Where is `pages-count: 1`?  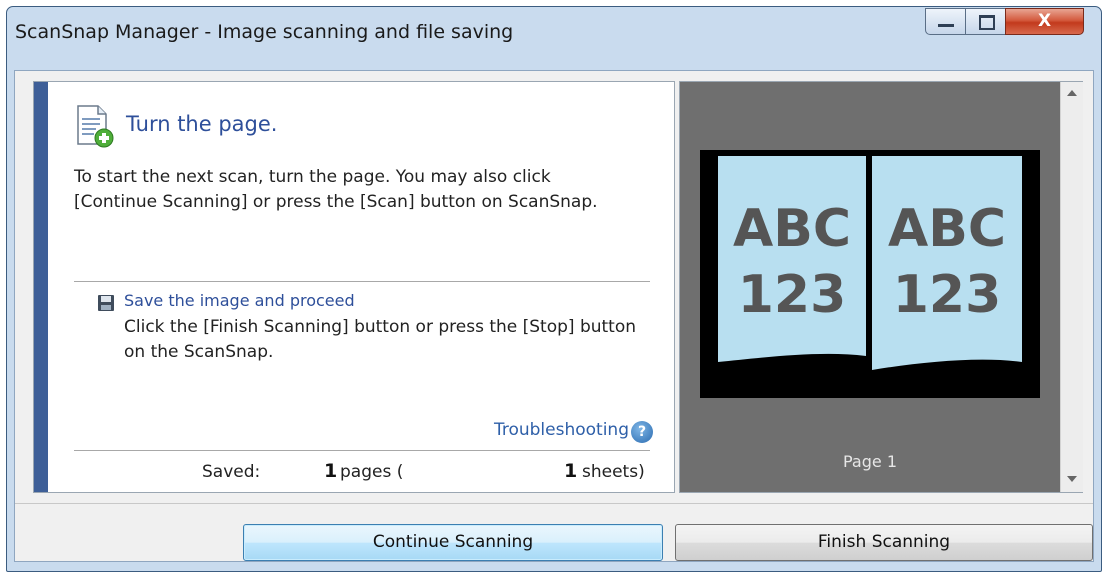
pages-count: 1 is located at coordinates (331, 471).